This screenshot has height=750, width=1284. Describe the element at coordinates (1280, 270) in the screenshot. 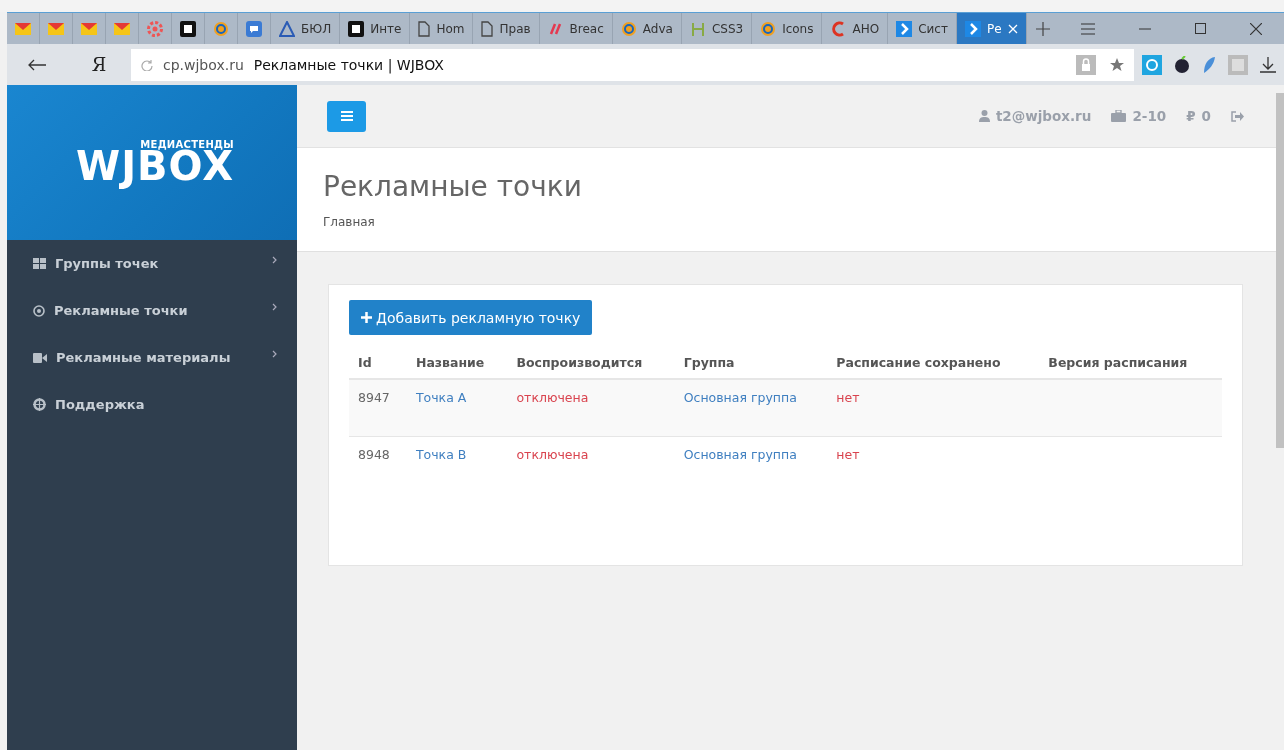

I see `scrollbar-thumb` at that location.